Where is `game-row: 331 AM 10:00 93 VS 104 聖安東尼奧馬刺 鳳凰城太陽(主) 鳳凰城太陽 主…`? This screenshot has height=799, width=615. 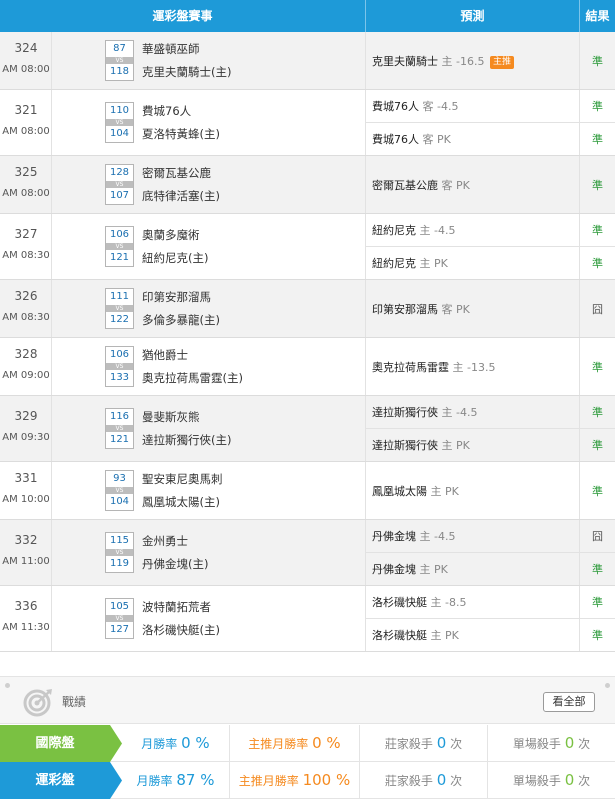 game-row: 331 AM 10:00 93 VS 104 聖安東尼奧馬刺 鳳凰城太陽(主) 鳳凰城太陽 主… is located at coordinates (307, 491).